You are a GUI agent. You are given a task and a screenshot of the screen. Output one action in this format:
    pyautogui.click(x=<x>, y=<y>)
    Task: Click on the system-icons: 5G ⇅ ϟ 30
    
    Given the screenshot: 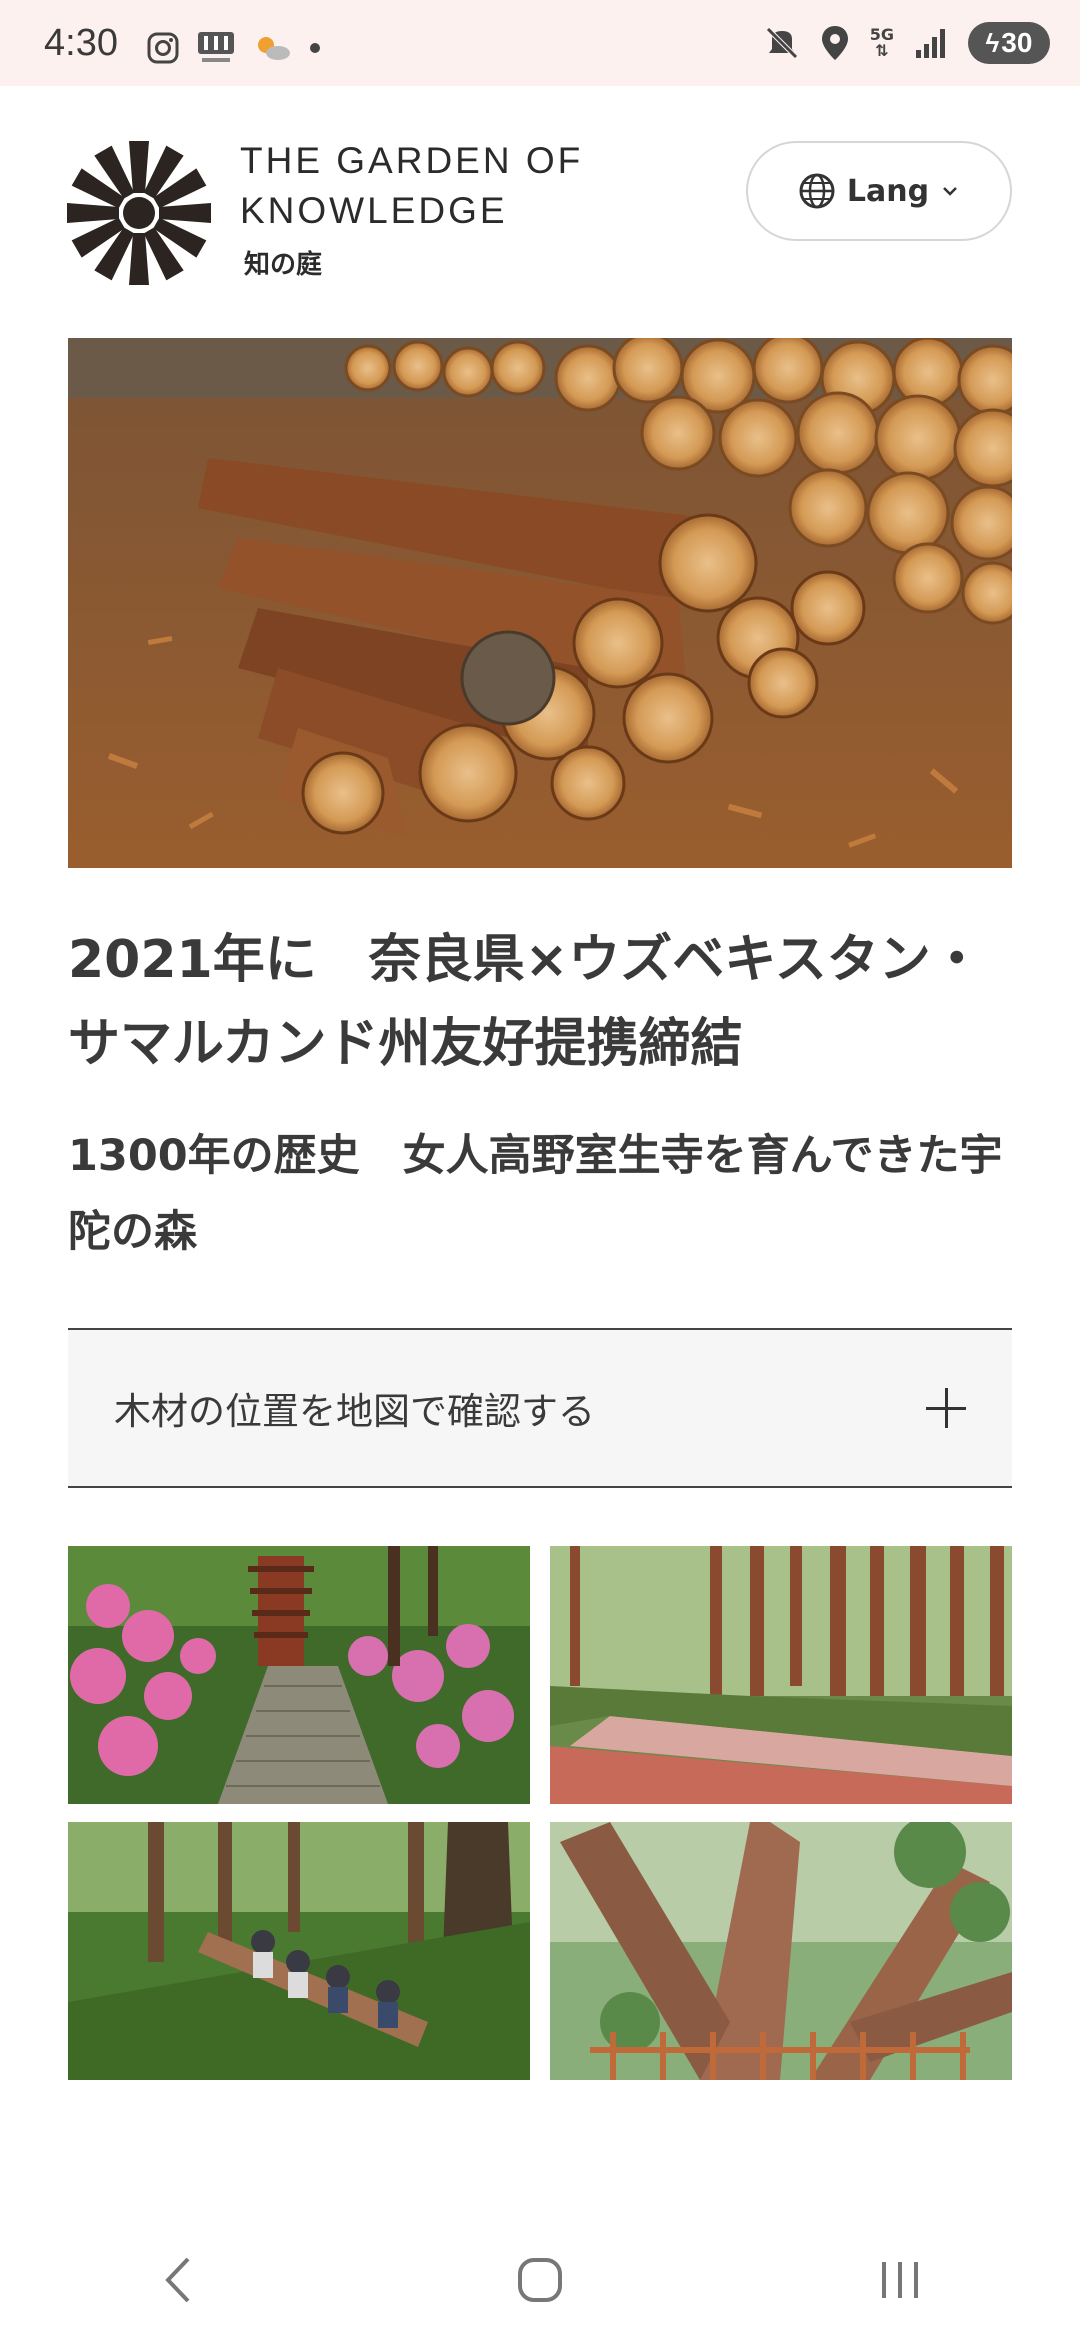 What is the action you would take?
    pyautogui.click(x=907, y=43)
    